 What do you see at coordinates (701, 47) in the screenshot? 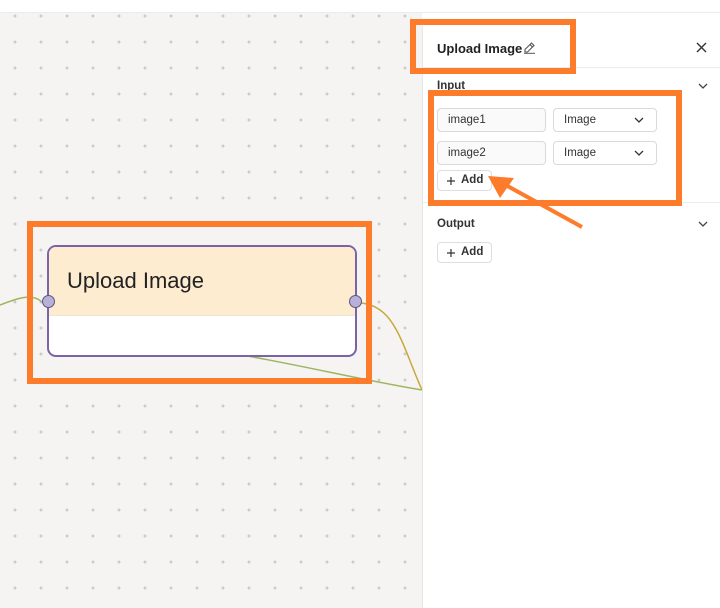
I see `close-icon` at bounding box center [701, 47].